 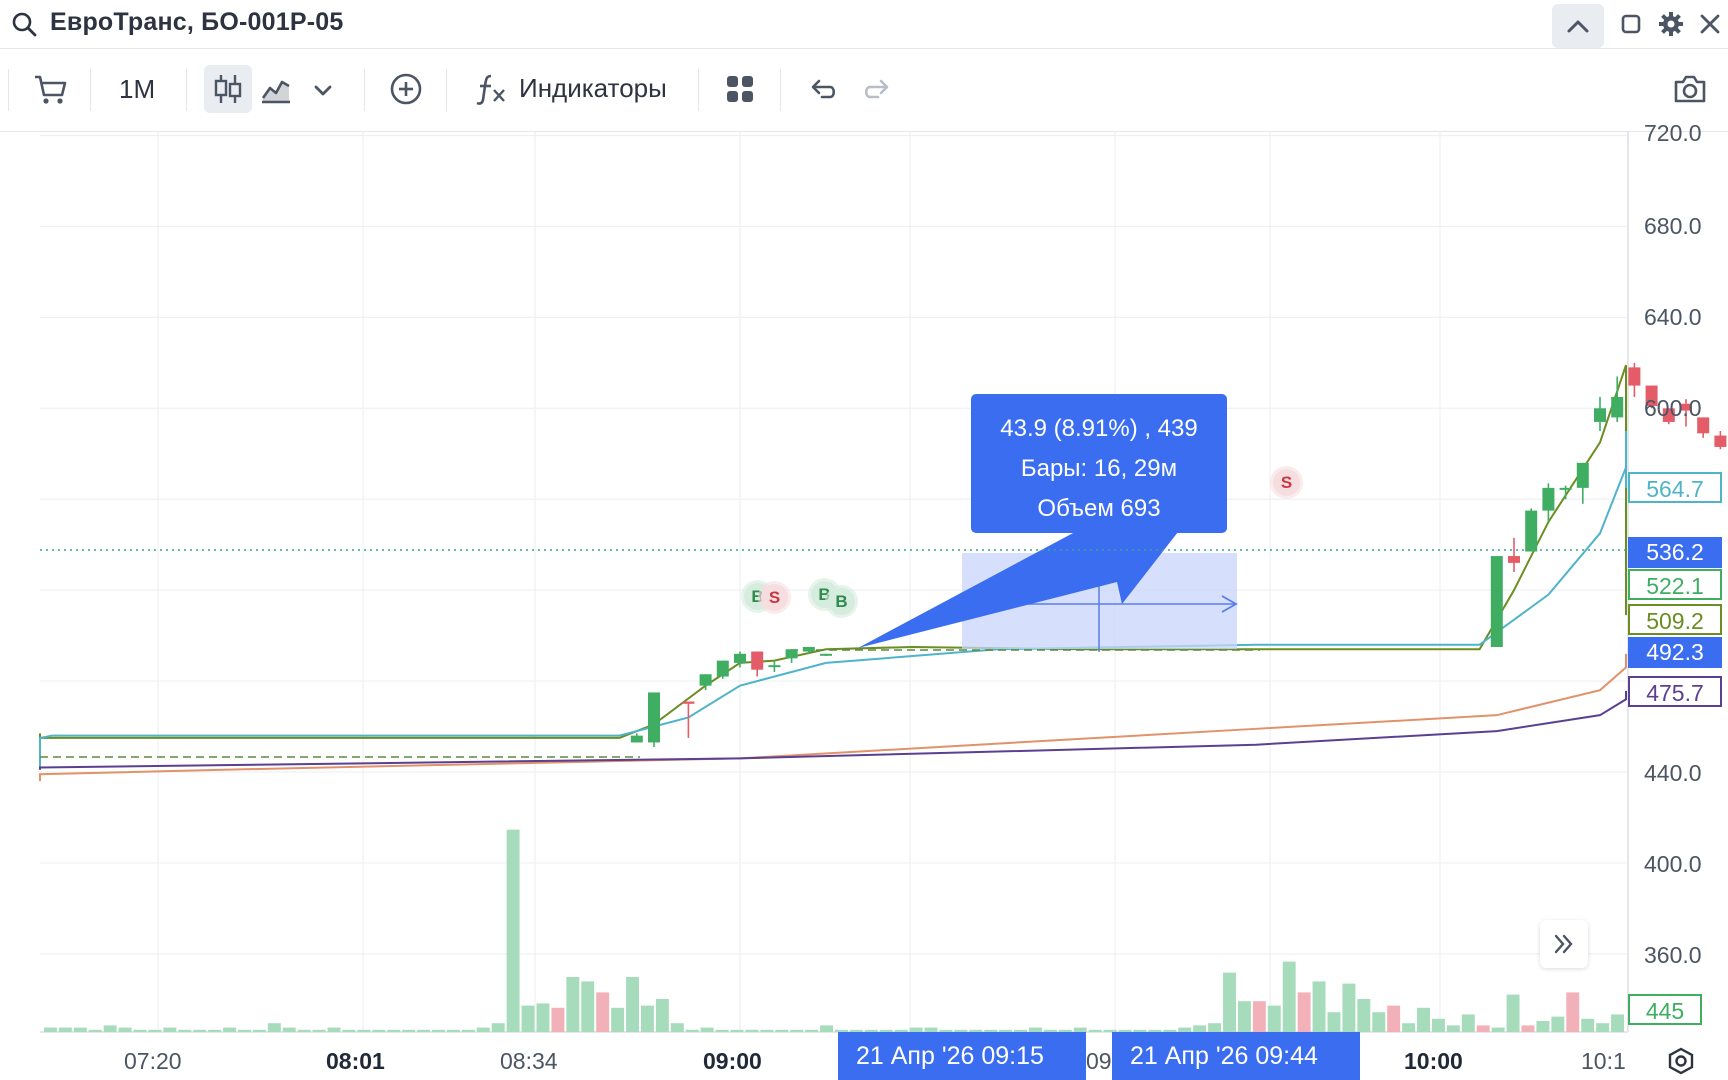 What do you see at coordinates (196, 22) in the screenshot?
I see `instrument-title: ЕвроТранс, БО-001Р-05` at bounding box center [196, 22].